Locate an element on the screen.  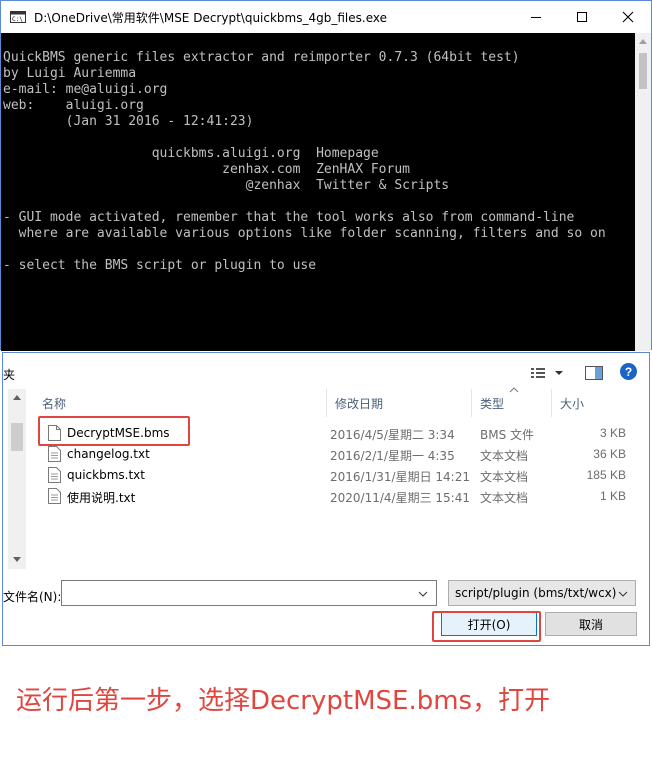
maximize-icon is located at coordinates (582, 17).